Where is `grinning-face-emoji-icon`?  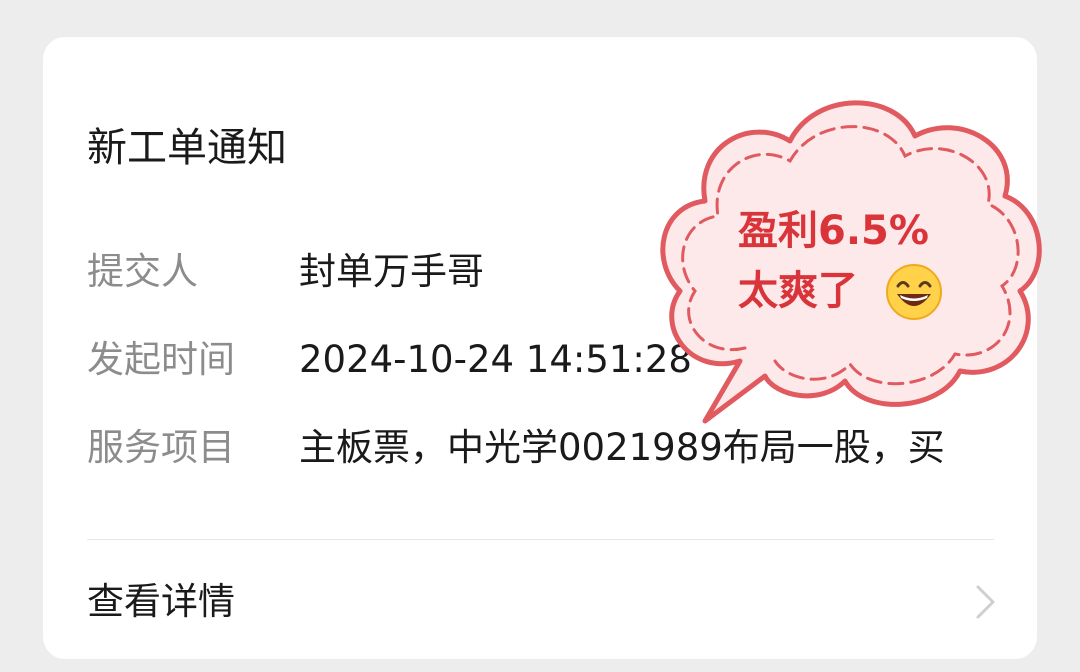 grinning-face-emoji-icon is located at coordinates (914, 292).